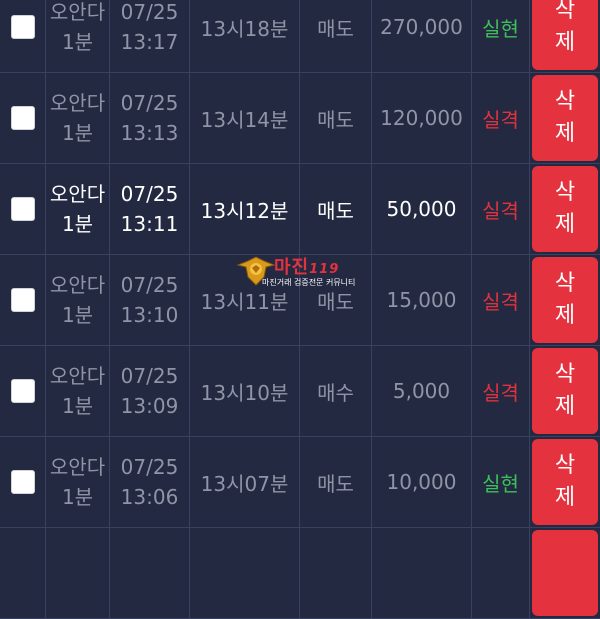 This screenshot has height=619, width=600. I want to click on amount-cell: 15,000, so click(422, 300).